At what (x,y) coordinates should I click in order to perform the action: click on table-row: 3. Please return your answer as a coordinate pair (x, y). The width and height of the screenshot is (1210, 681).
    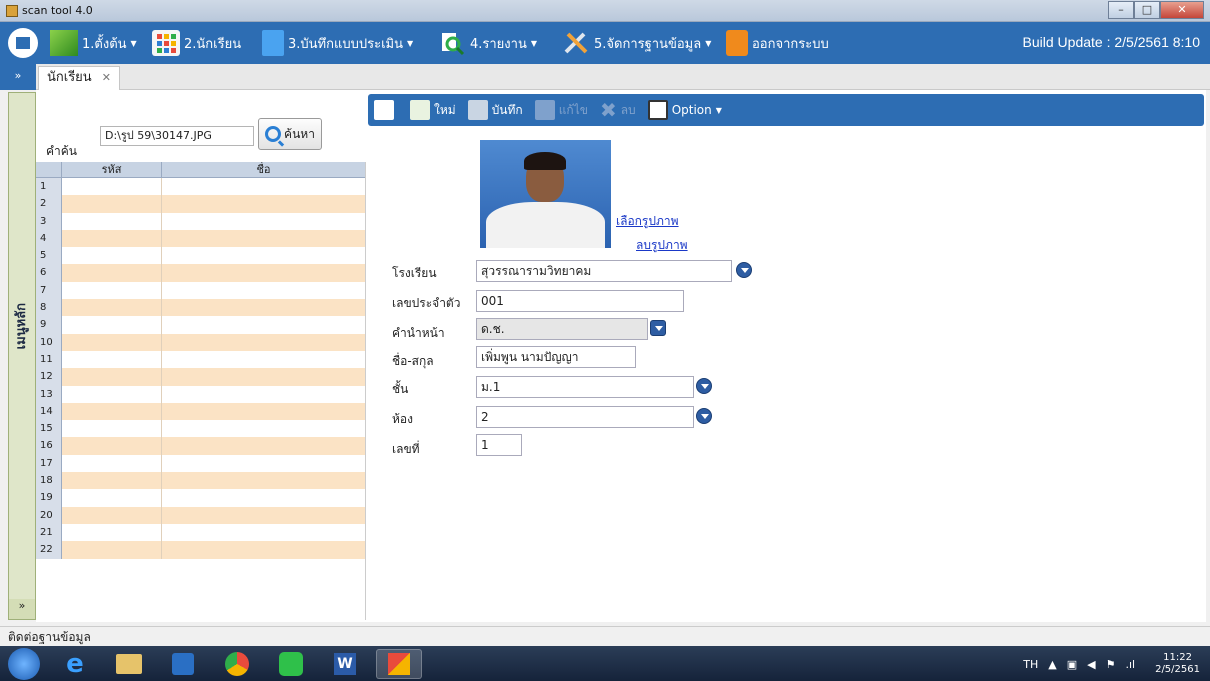
    Looking at the image, I should click on (200, 221).